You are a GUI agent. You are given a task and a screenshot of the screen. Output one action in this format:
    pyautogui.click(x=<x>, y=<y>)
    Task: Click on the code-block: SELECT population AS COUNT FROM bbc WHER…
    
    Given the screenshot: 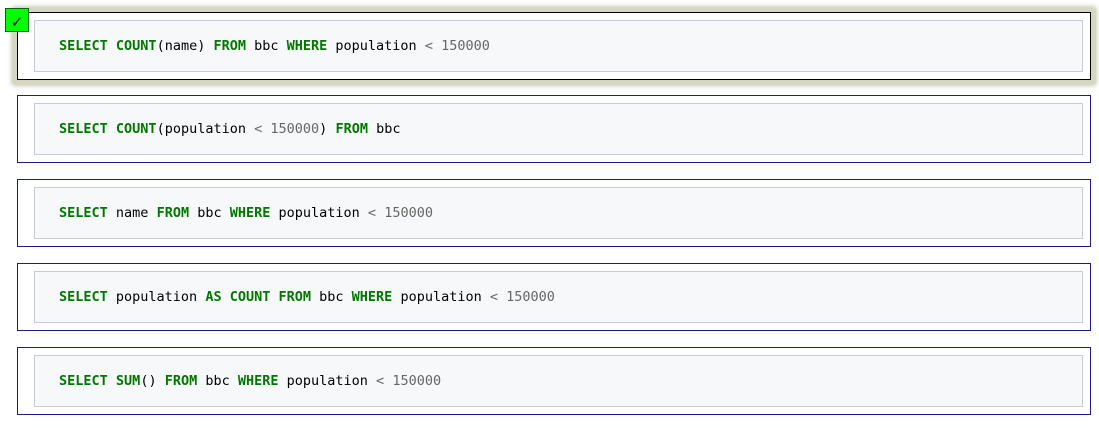 What is the action you would take?
    pyautogui.click(x=558, y=297)
    